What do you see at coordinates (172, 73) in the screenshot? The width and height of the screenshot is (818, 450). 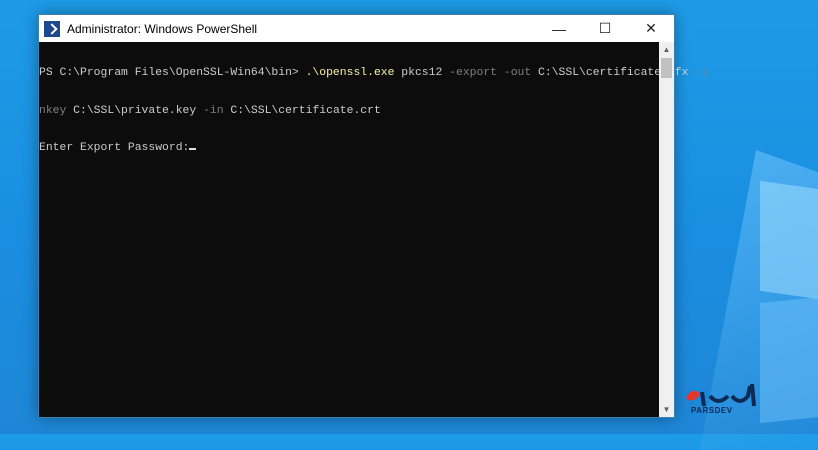 I see `prompt: PS C:\Program Files\OpenSSL-Win64\bin>` at bounding box center [172, 73].